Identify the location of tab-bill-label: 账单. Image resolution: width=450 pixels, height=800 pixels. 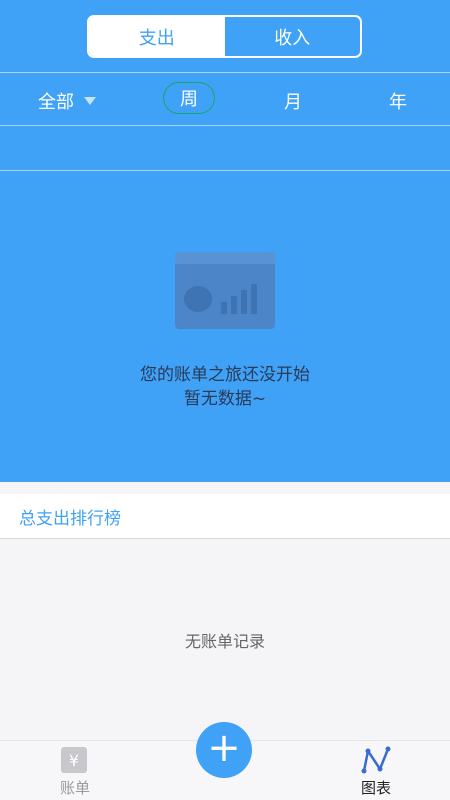
(74, 788).